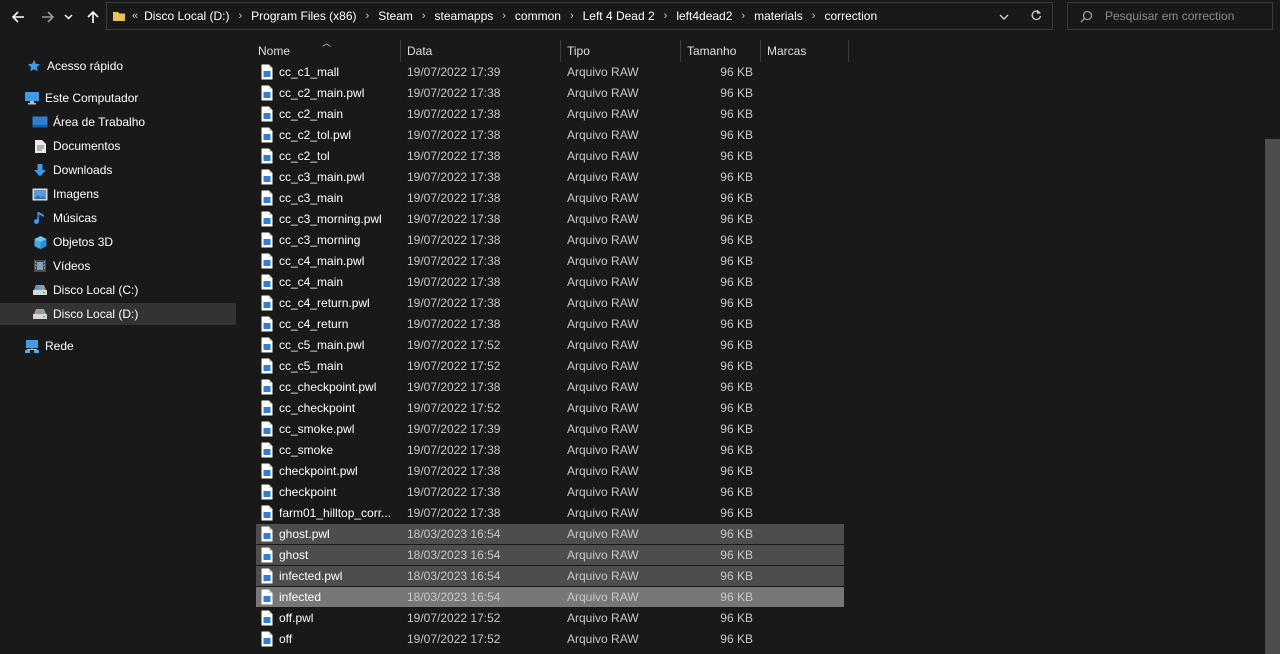 The image size is (1280, 654). What do you see at coordinates (118, 66) in the screenshot?
I see `nav-quick-access: Acesso rápido` at bounding box center [118, 66].